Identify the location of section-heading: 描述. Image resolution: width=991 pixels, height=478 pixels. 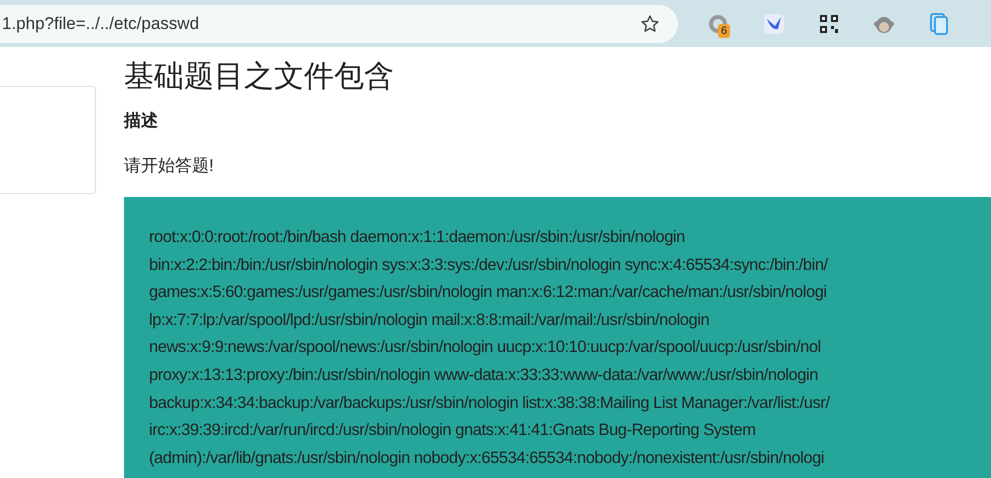
(141, 121).